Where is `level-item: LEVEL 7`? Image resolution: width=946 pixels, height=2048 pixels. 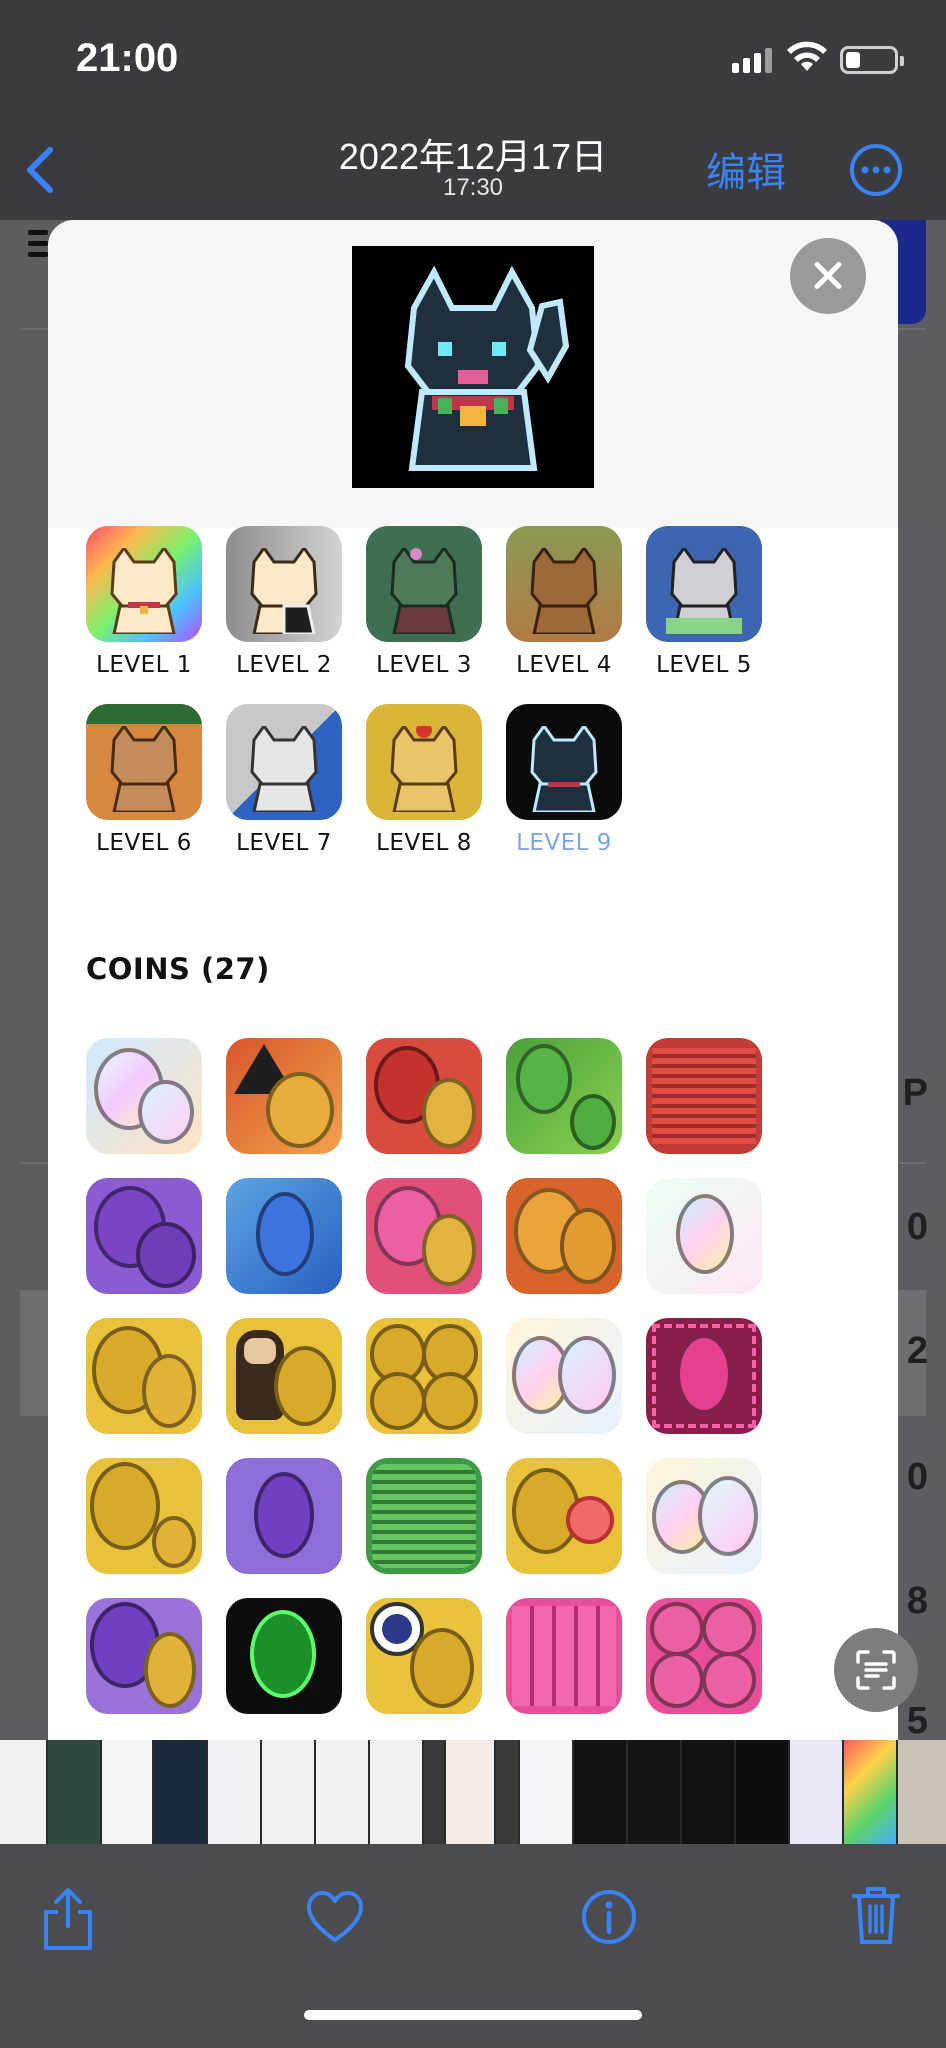 level-item: LEVEL 7 is located at coordinates (284, 780).